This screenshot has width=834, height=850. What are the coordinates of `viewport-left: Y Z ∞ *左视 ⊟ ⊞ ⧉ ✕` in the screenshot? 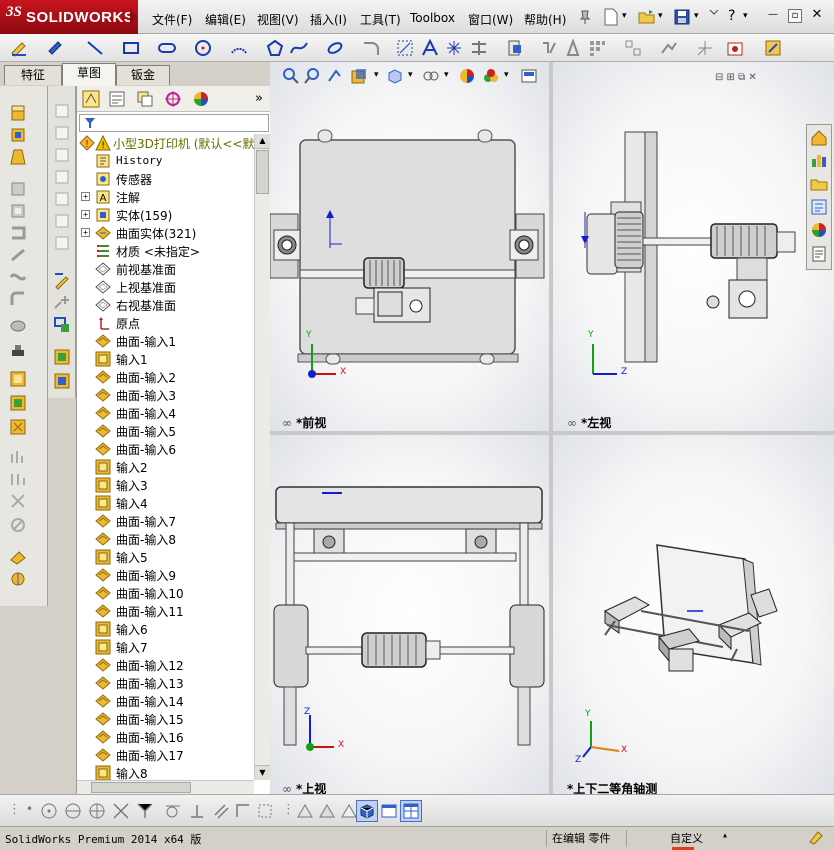 It's located at (693, 246).